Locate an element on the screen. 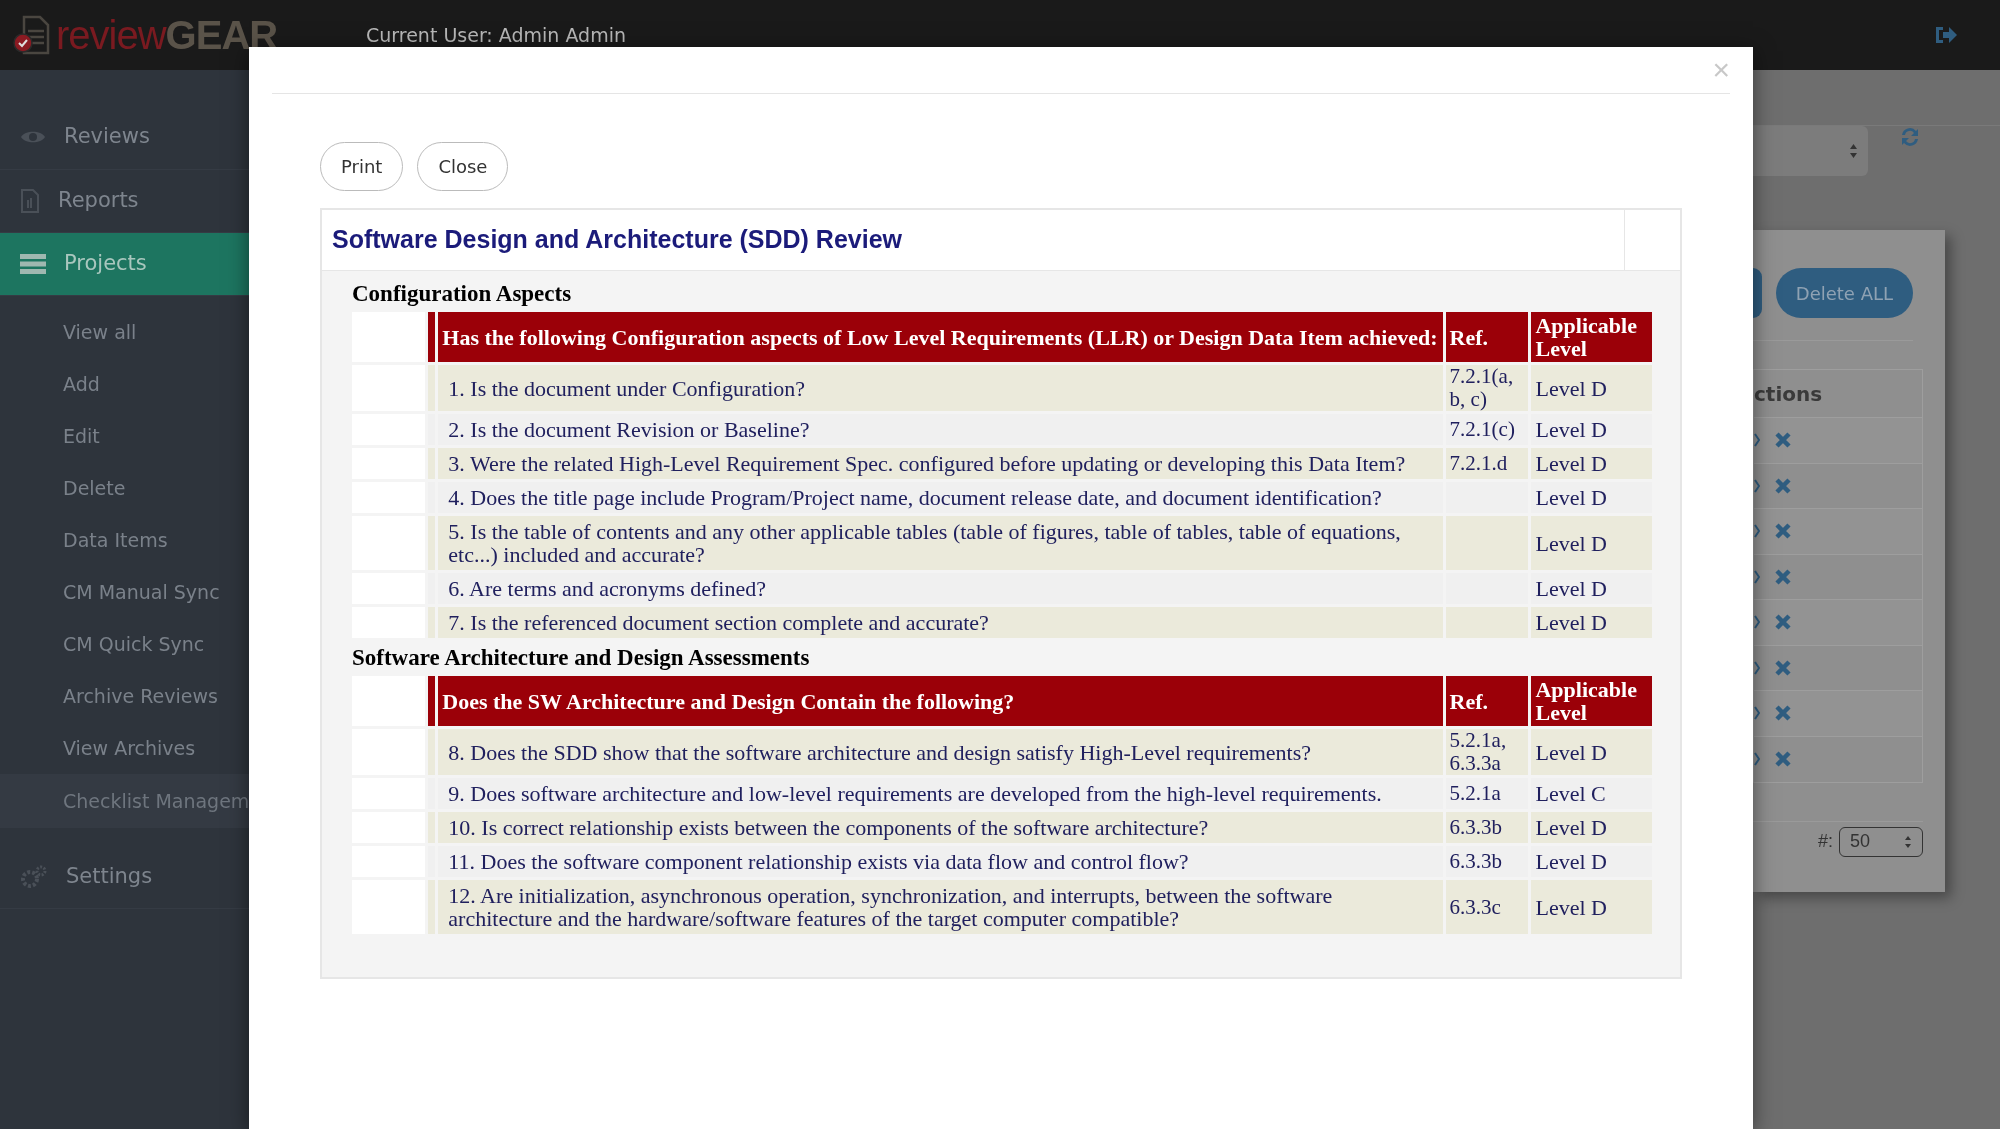 This screenshot has height=1129, width=2000. logout-icon is located at coordinates (1946, 35).